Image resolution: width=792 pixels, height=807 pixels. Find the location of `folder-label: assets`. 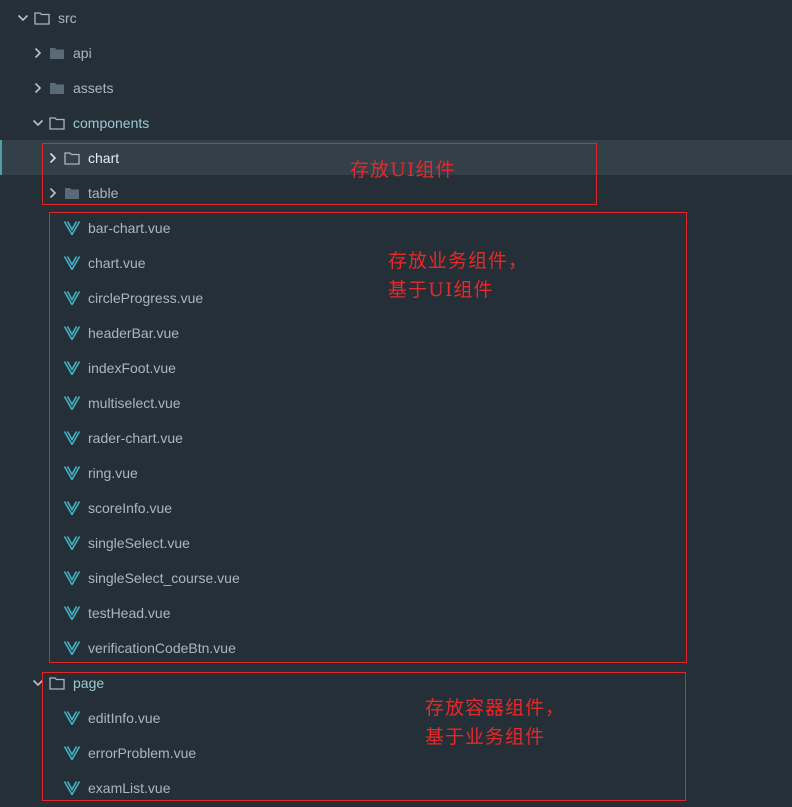

folder-label: assets is located at coordinates (93, 87).